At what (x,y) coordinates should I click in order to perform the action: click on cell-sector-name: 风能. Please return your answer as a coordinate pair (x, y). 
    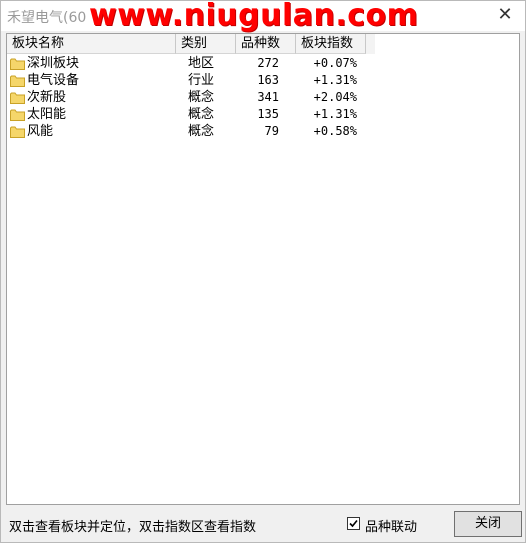
    Looking at the image, I should click on (91, 131).